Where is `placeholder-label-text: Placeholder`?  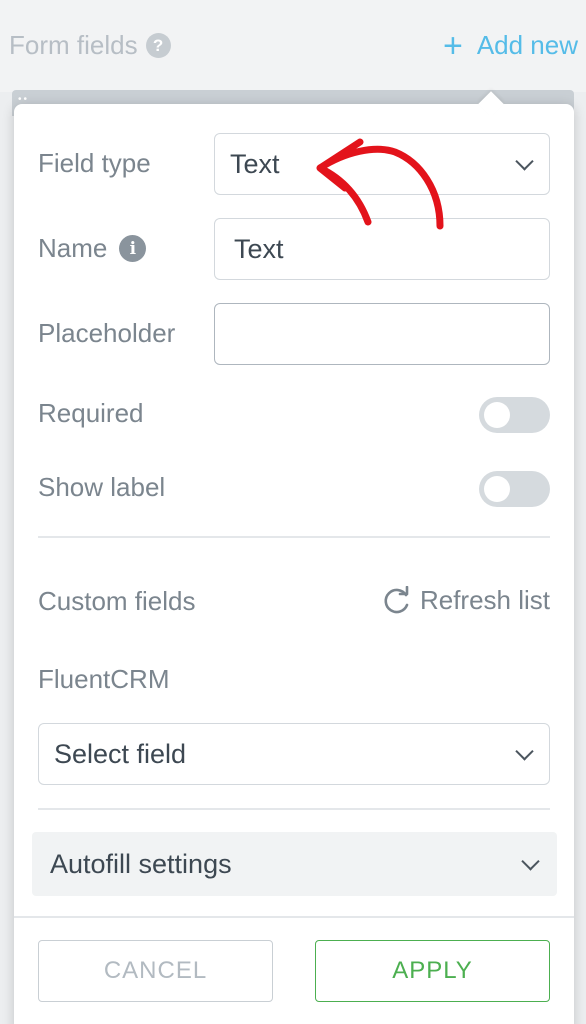
placeholder-label-text: Placeholder is located at coordinates (107, 333).